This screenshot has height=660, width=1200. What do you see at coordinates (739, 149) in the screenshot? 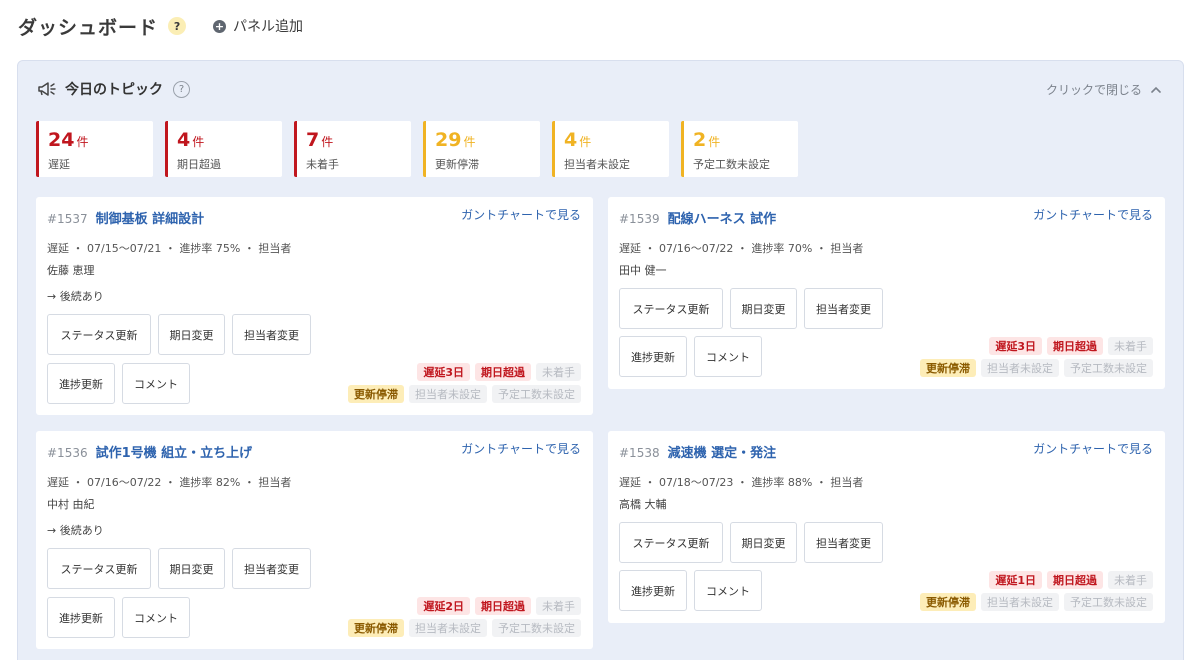
I see `stat-tile-no-estimate: 2件 予定工数未設定` at bounding box center [739, 149].